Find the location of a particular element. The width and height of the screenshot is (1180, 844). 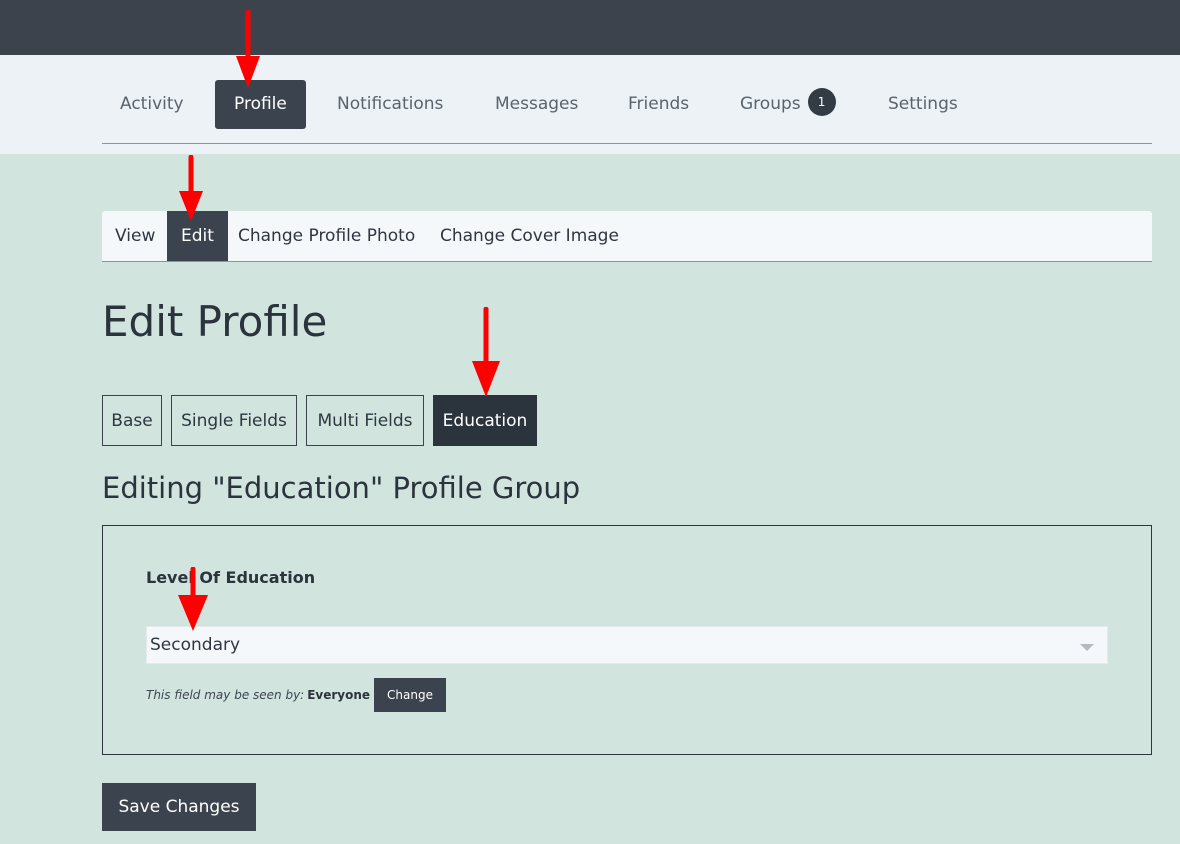

nav-friends: Friends is located at coordinates (658, 104).